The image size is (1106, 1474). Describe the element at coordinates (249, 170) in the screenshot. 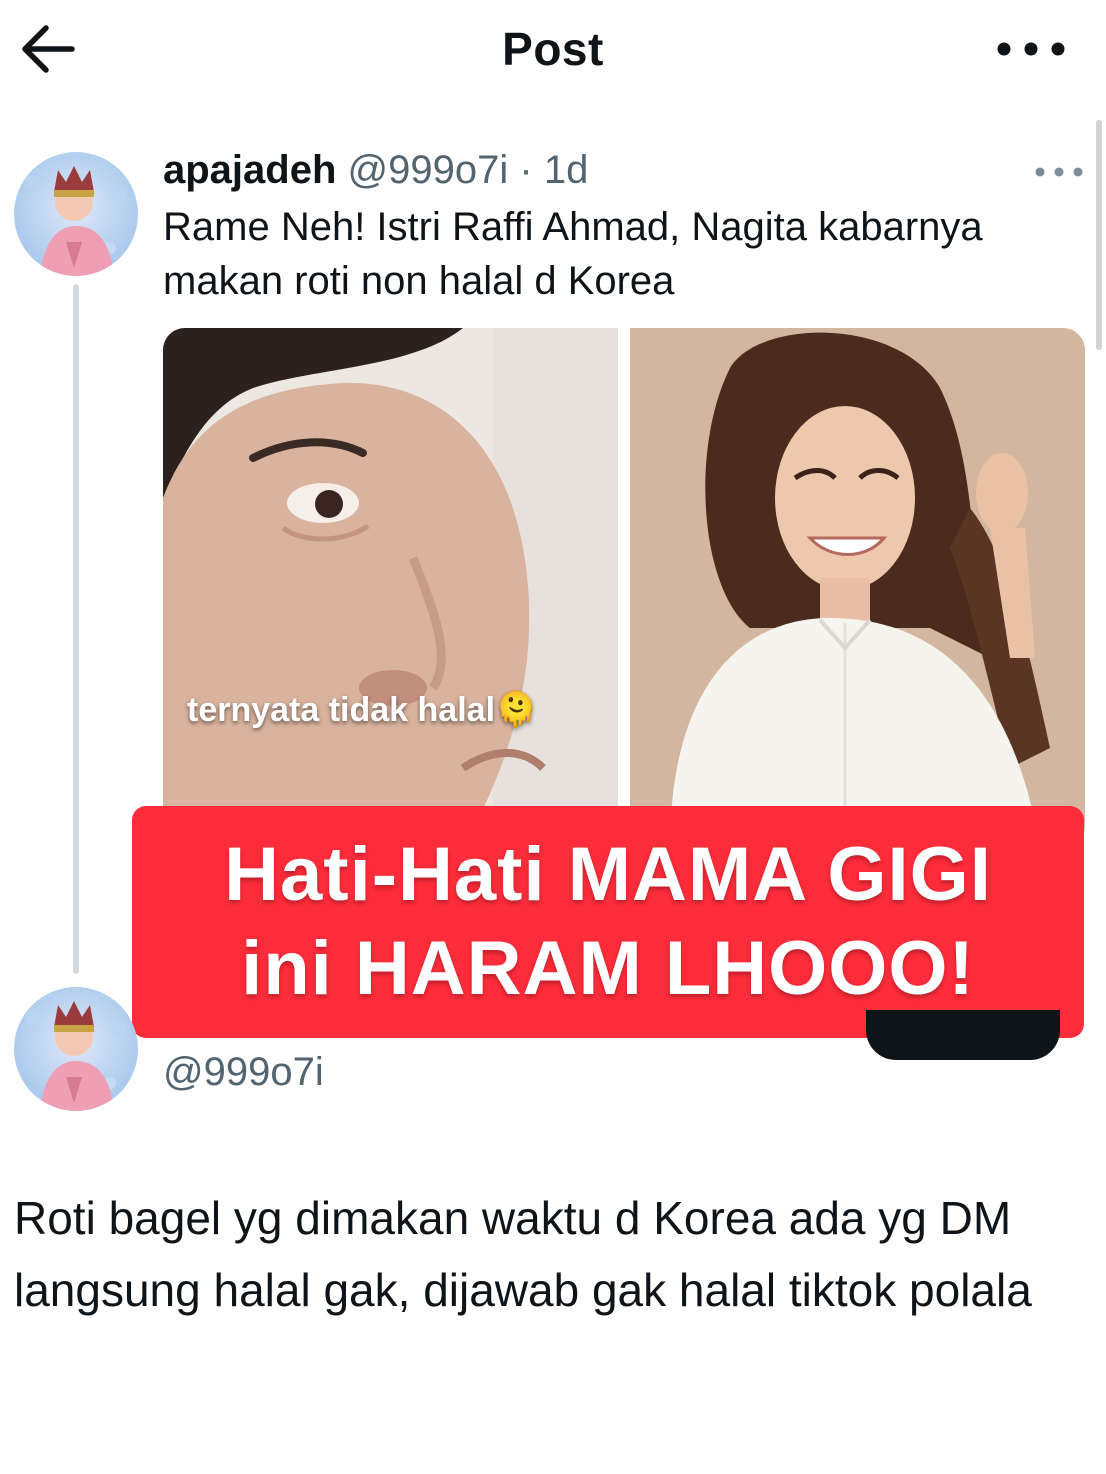

I see `author-name: apajadeh` at that location.